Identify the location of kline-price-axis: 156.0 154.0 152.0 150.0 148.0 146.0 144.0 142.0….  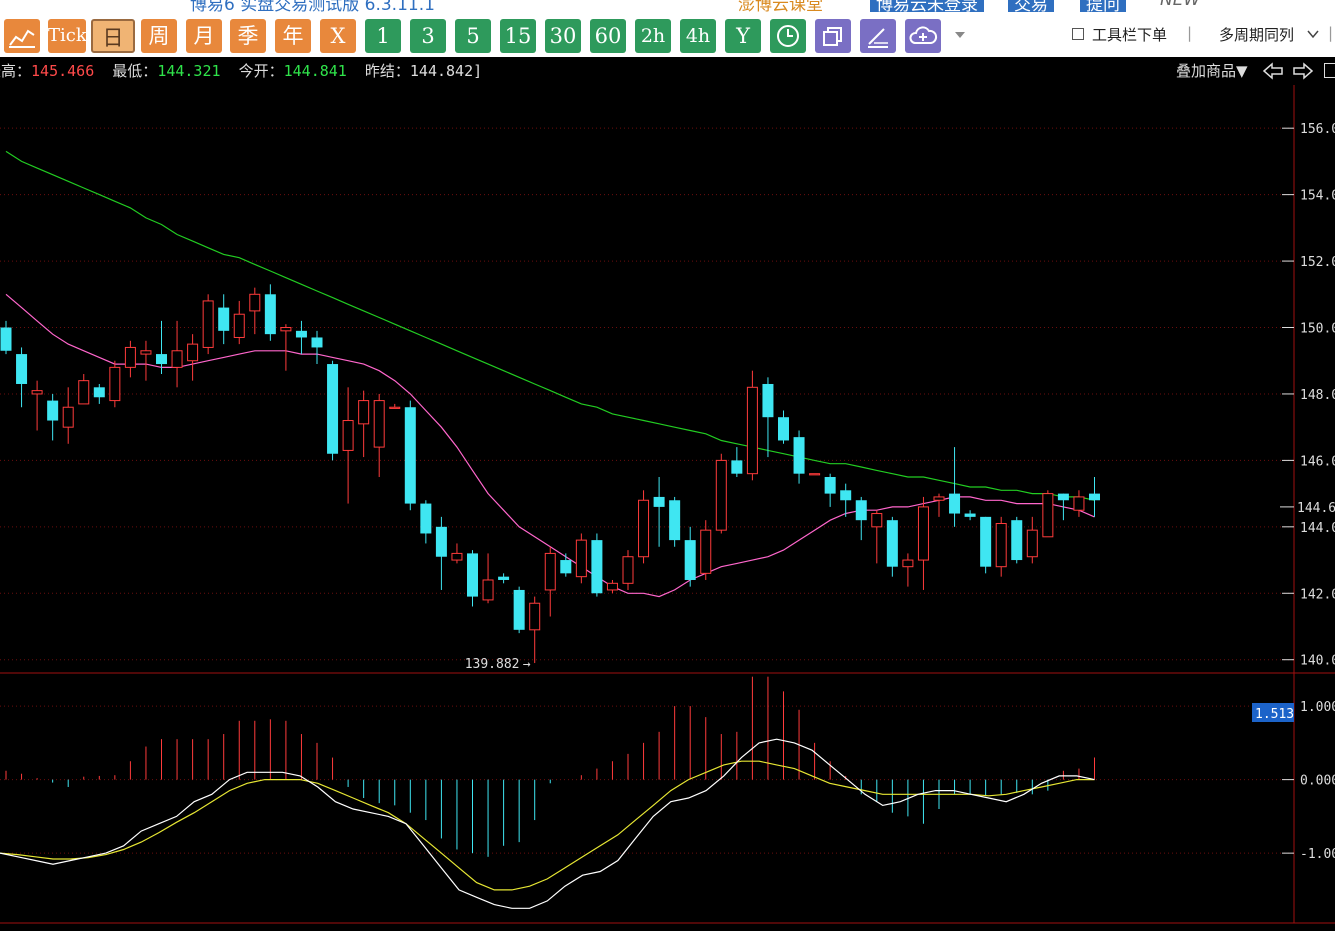
(1307, 395).